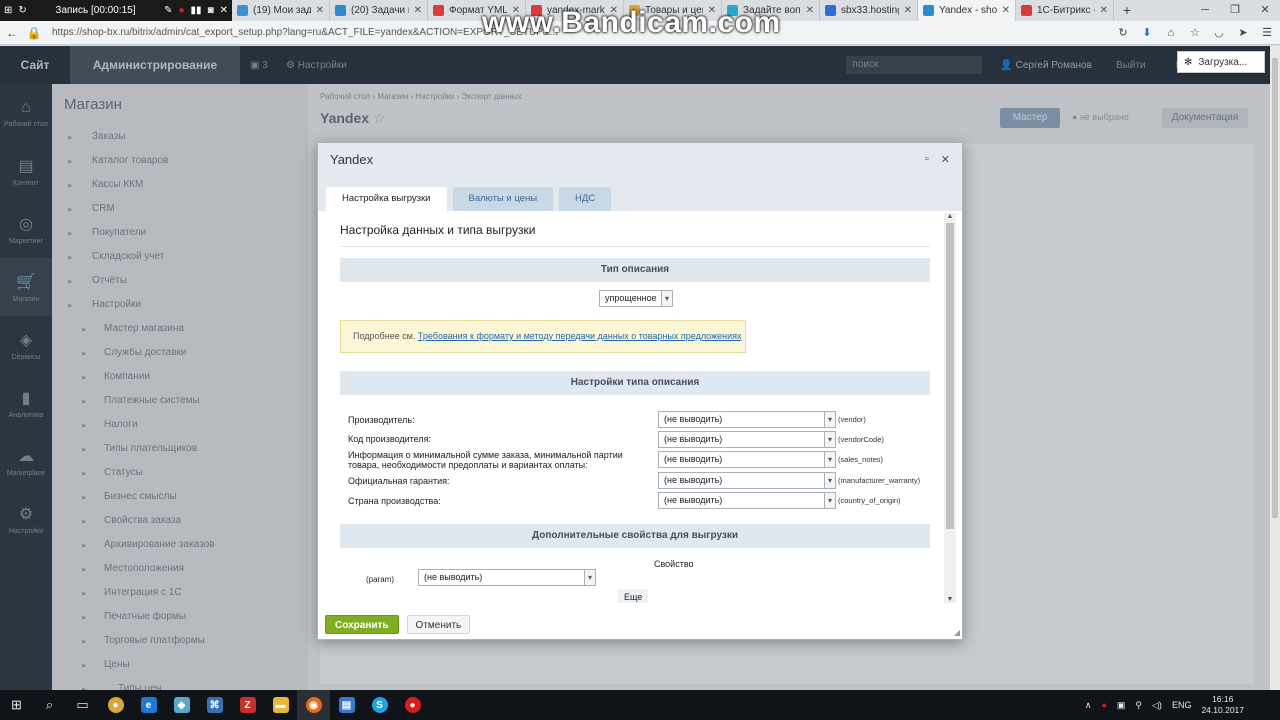 The image size is (1280, 720). Describe the element at coordinates (861, 459) in the screenshot. I see `property-code: (sales_notes)` at that location.